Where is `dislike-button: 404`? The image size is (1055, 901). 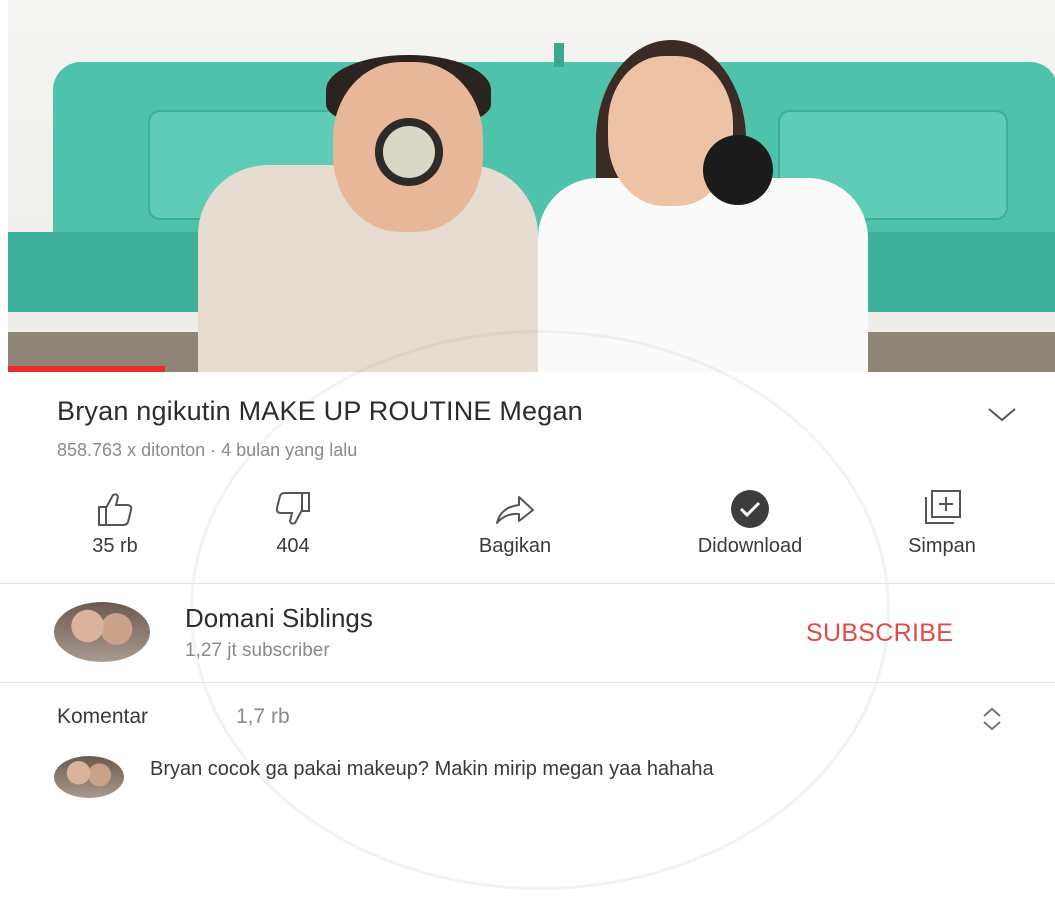 dislike-button: 404 is located at coordinates (293, 522).